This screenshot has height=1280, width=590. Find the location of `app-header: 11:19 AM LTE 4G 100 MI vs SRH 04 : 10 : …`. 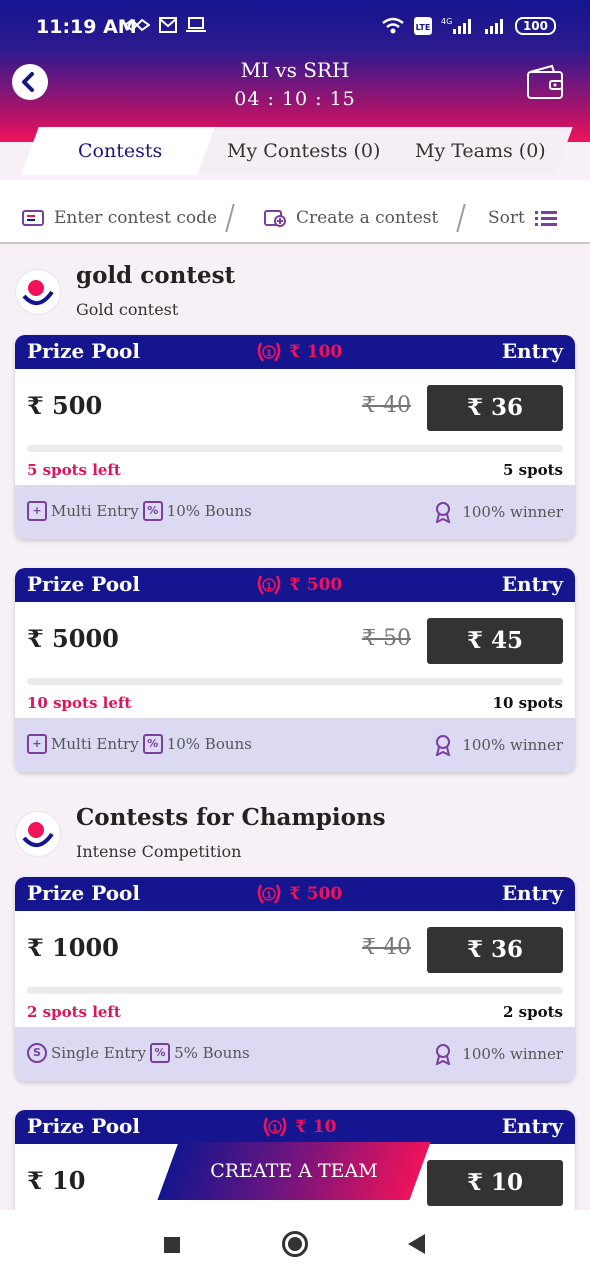

app-header: 11:19 AM LTE 4G 100 MI vs SRH 04 : 10 : … is located at coordinates (295, 71).